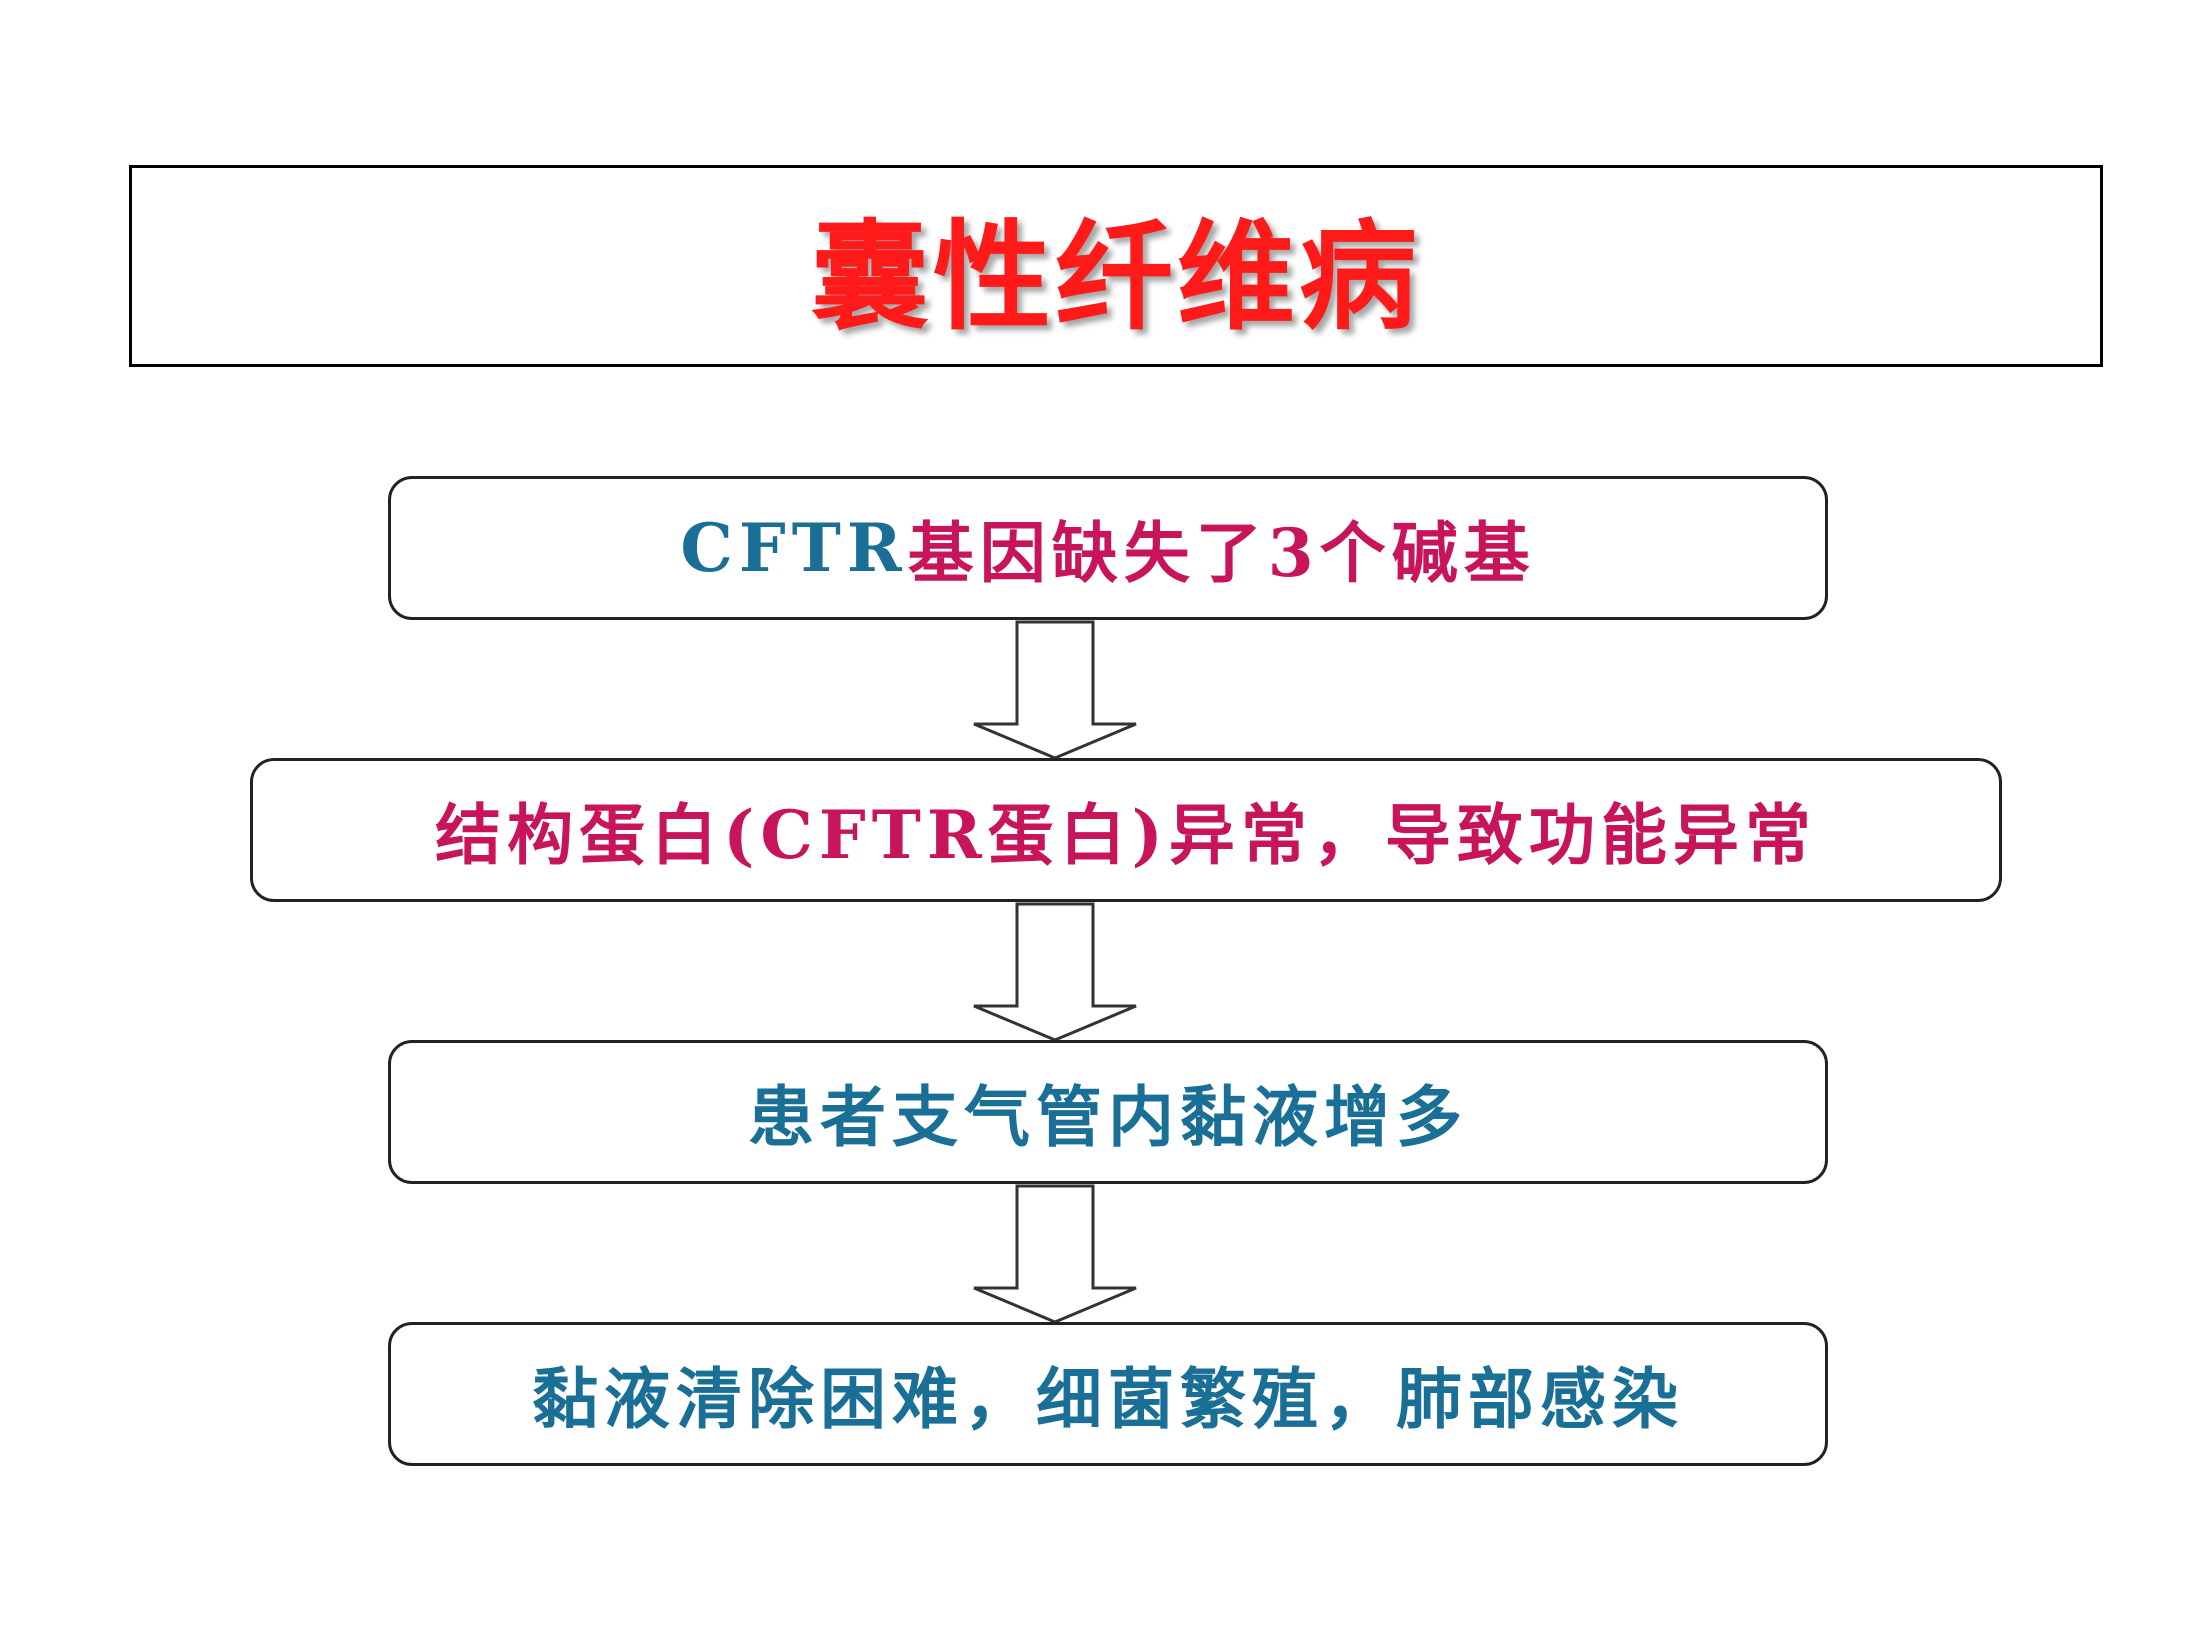  Describe the element at coordinates (1108, 1399) in the screenshot. I see `step-4-description: 黏液清除困难，细菌繁殖，肺部感染` at that location.